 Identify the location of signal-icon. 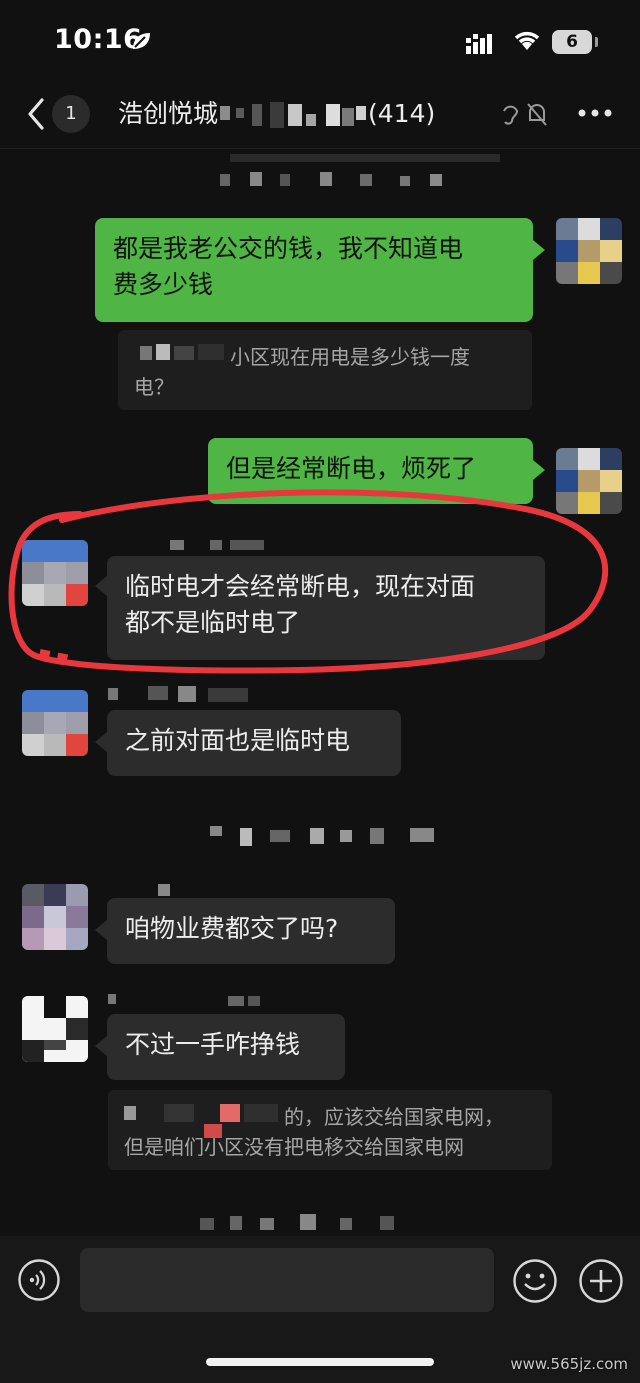
(479, 44).